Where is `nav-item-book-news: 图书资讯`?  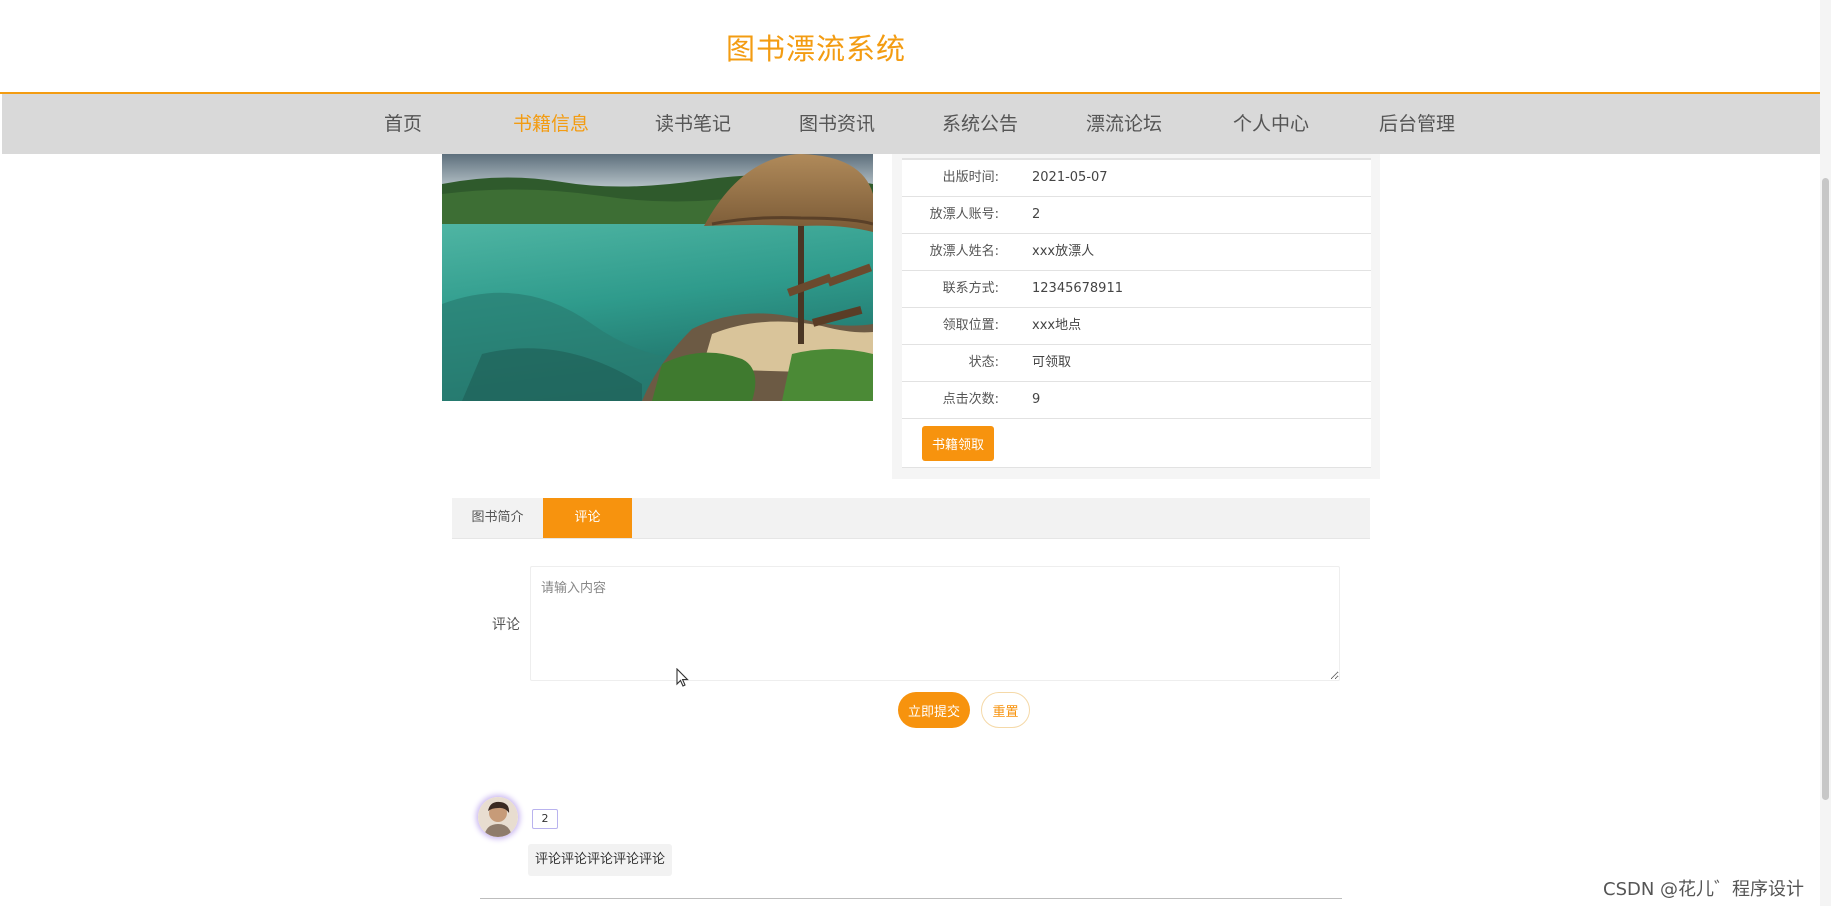 nav-item-book-news: 图书资讯 is located at coordinates (837, 124).